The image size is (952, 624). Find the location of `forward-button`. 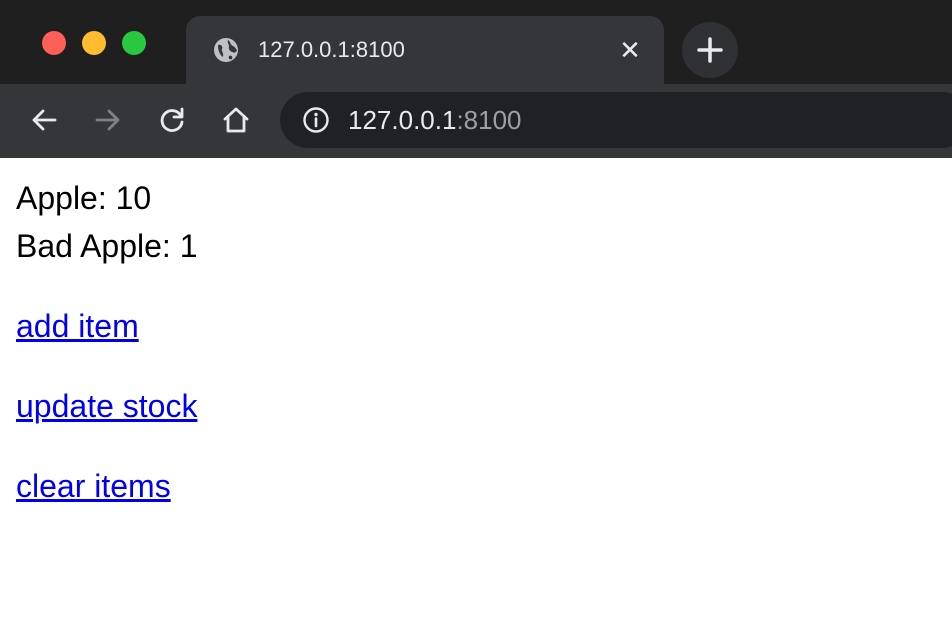

forward-button is located at coordinates (108, 120).